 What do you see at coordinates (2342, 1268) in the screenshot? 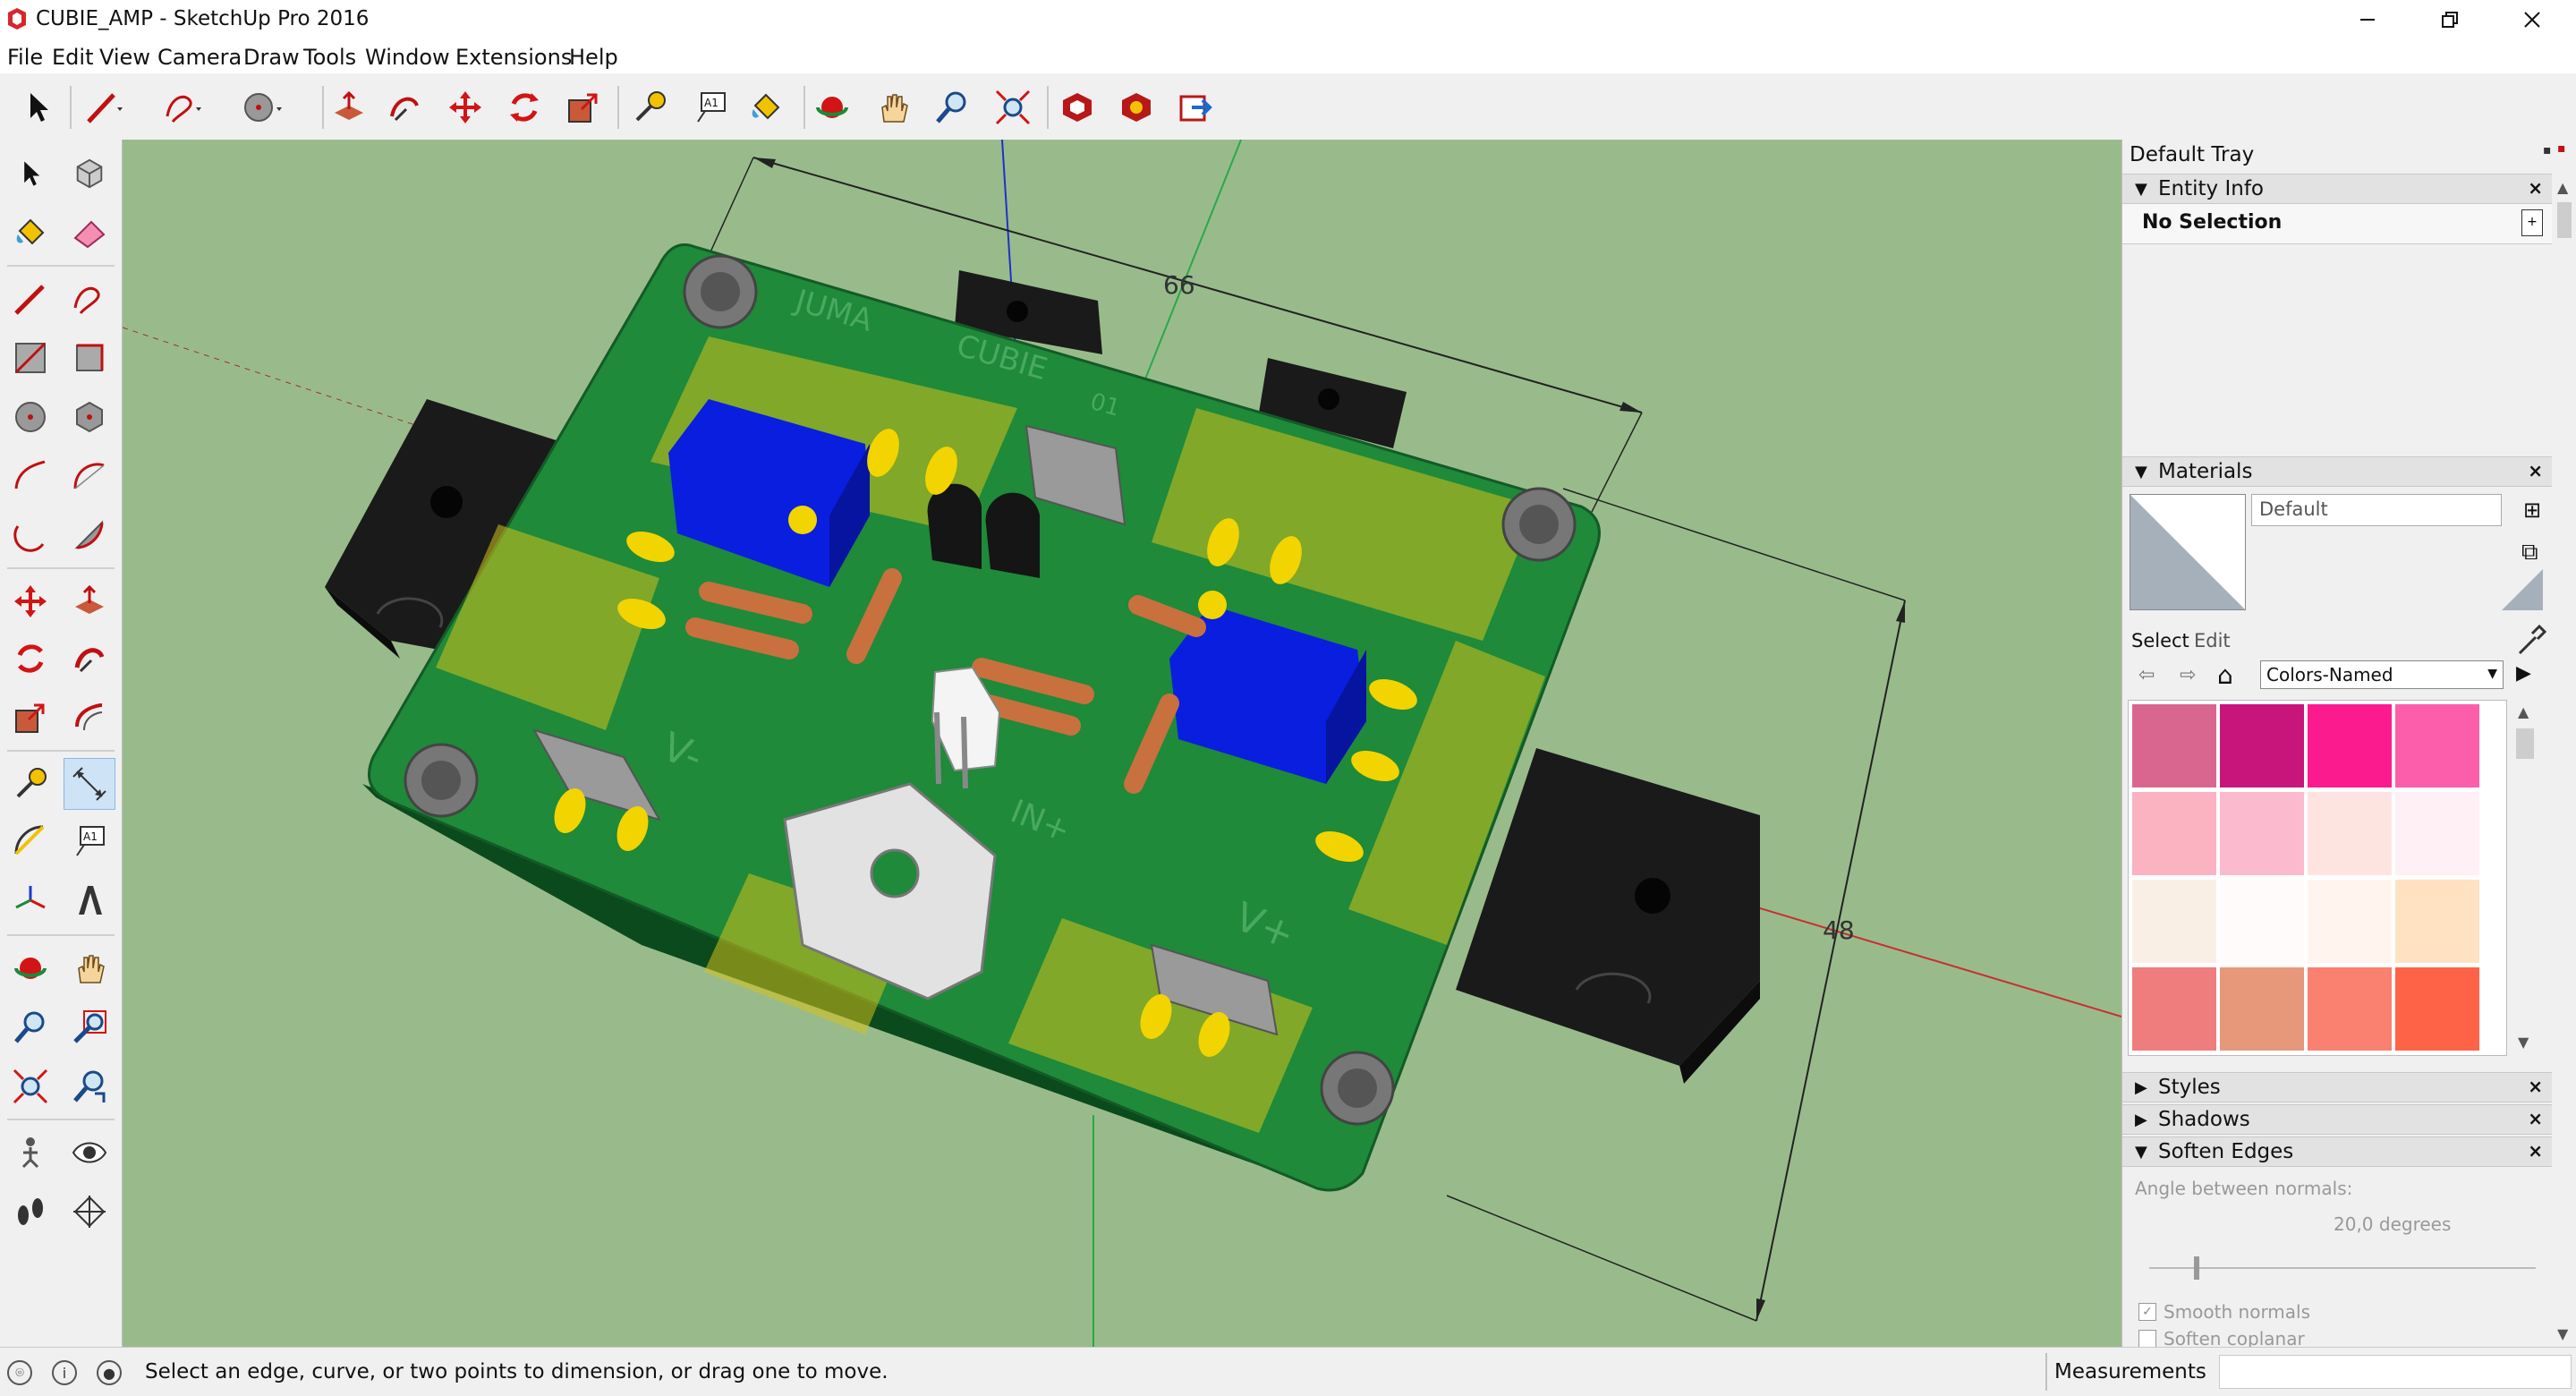
I see `angle-slider-track` at bounding box center [2342, 1268].